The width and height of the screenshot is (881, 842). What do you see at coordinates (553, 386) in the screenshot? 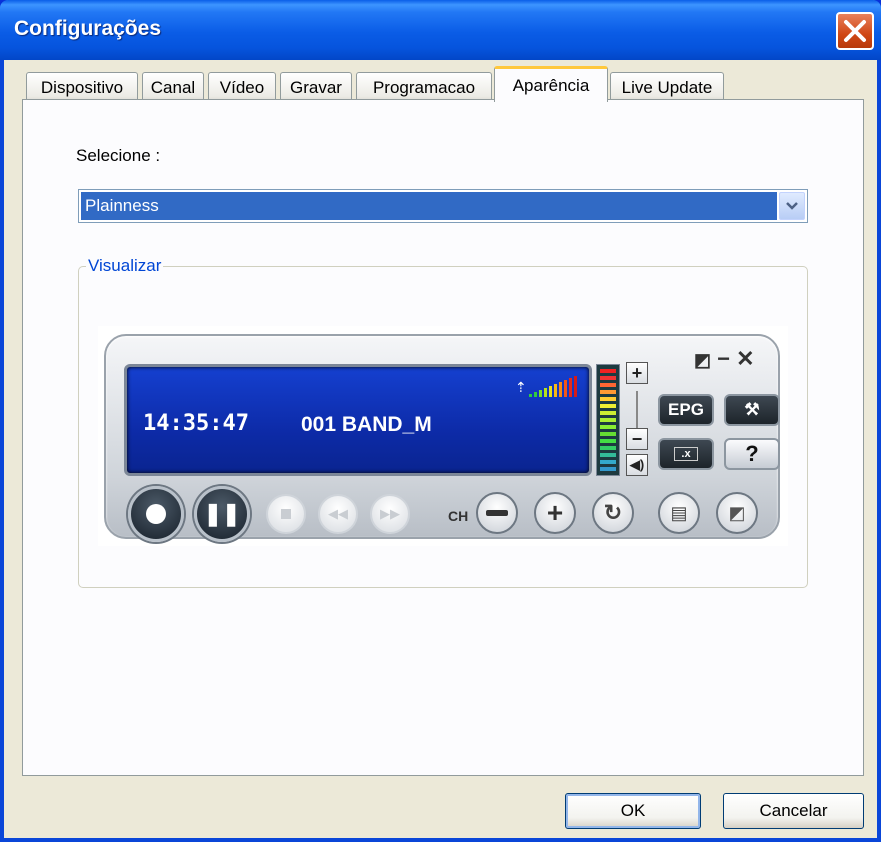
I see `signal-strength-icon` at bounding box center [553, 386].